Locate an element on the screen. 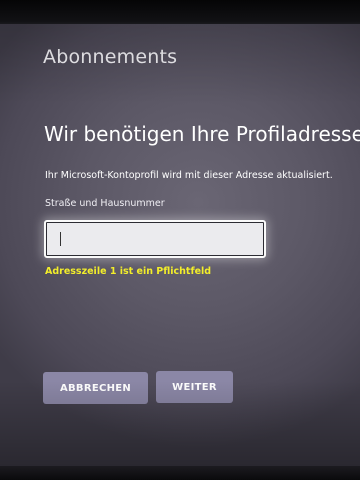  street-input-focus-ring is located at coordinates (155, 239).